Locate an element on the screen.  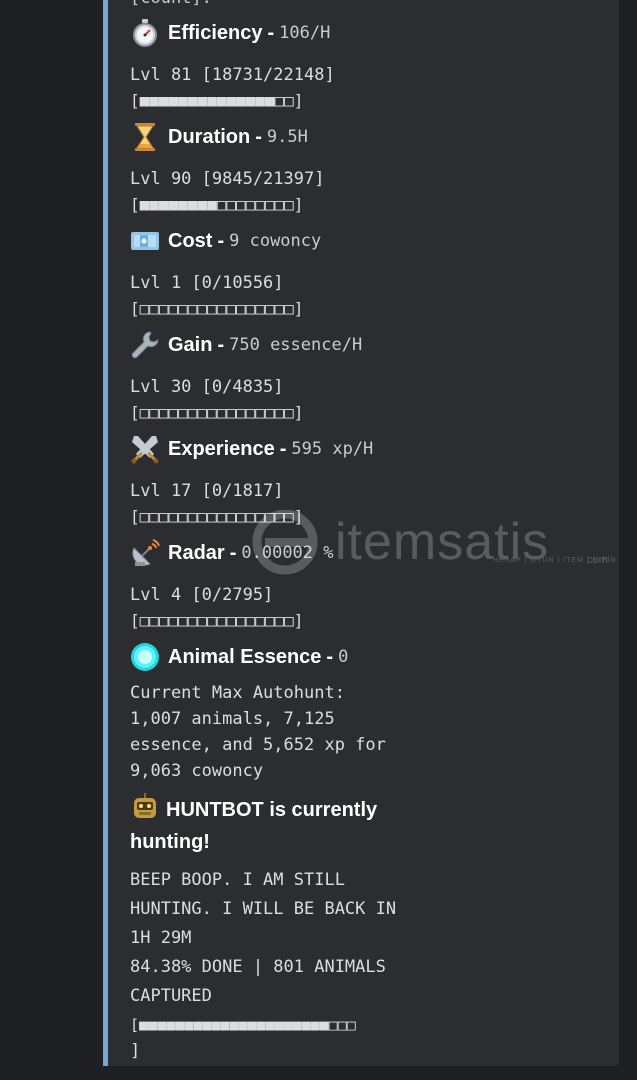
stat-value: 106/H is located at coordinates (305, 33).